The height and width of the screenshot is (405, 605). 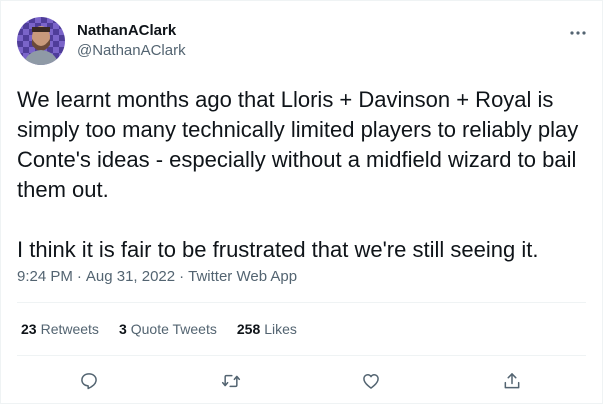 I want to click on tweet-stats: 23 Retweets 3 Quote Tweets 258 Likes, so click(x=159, y=329).